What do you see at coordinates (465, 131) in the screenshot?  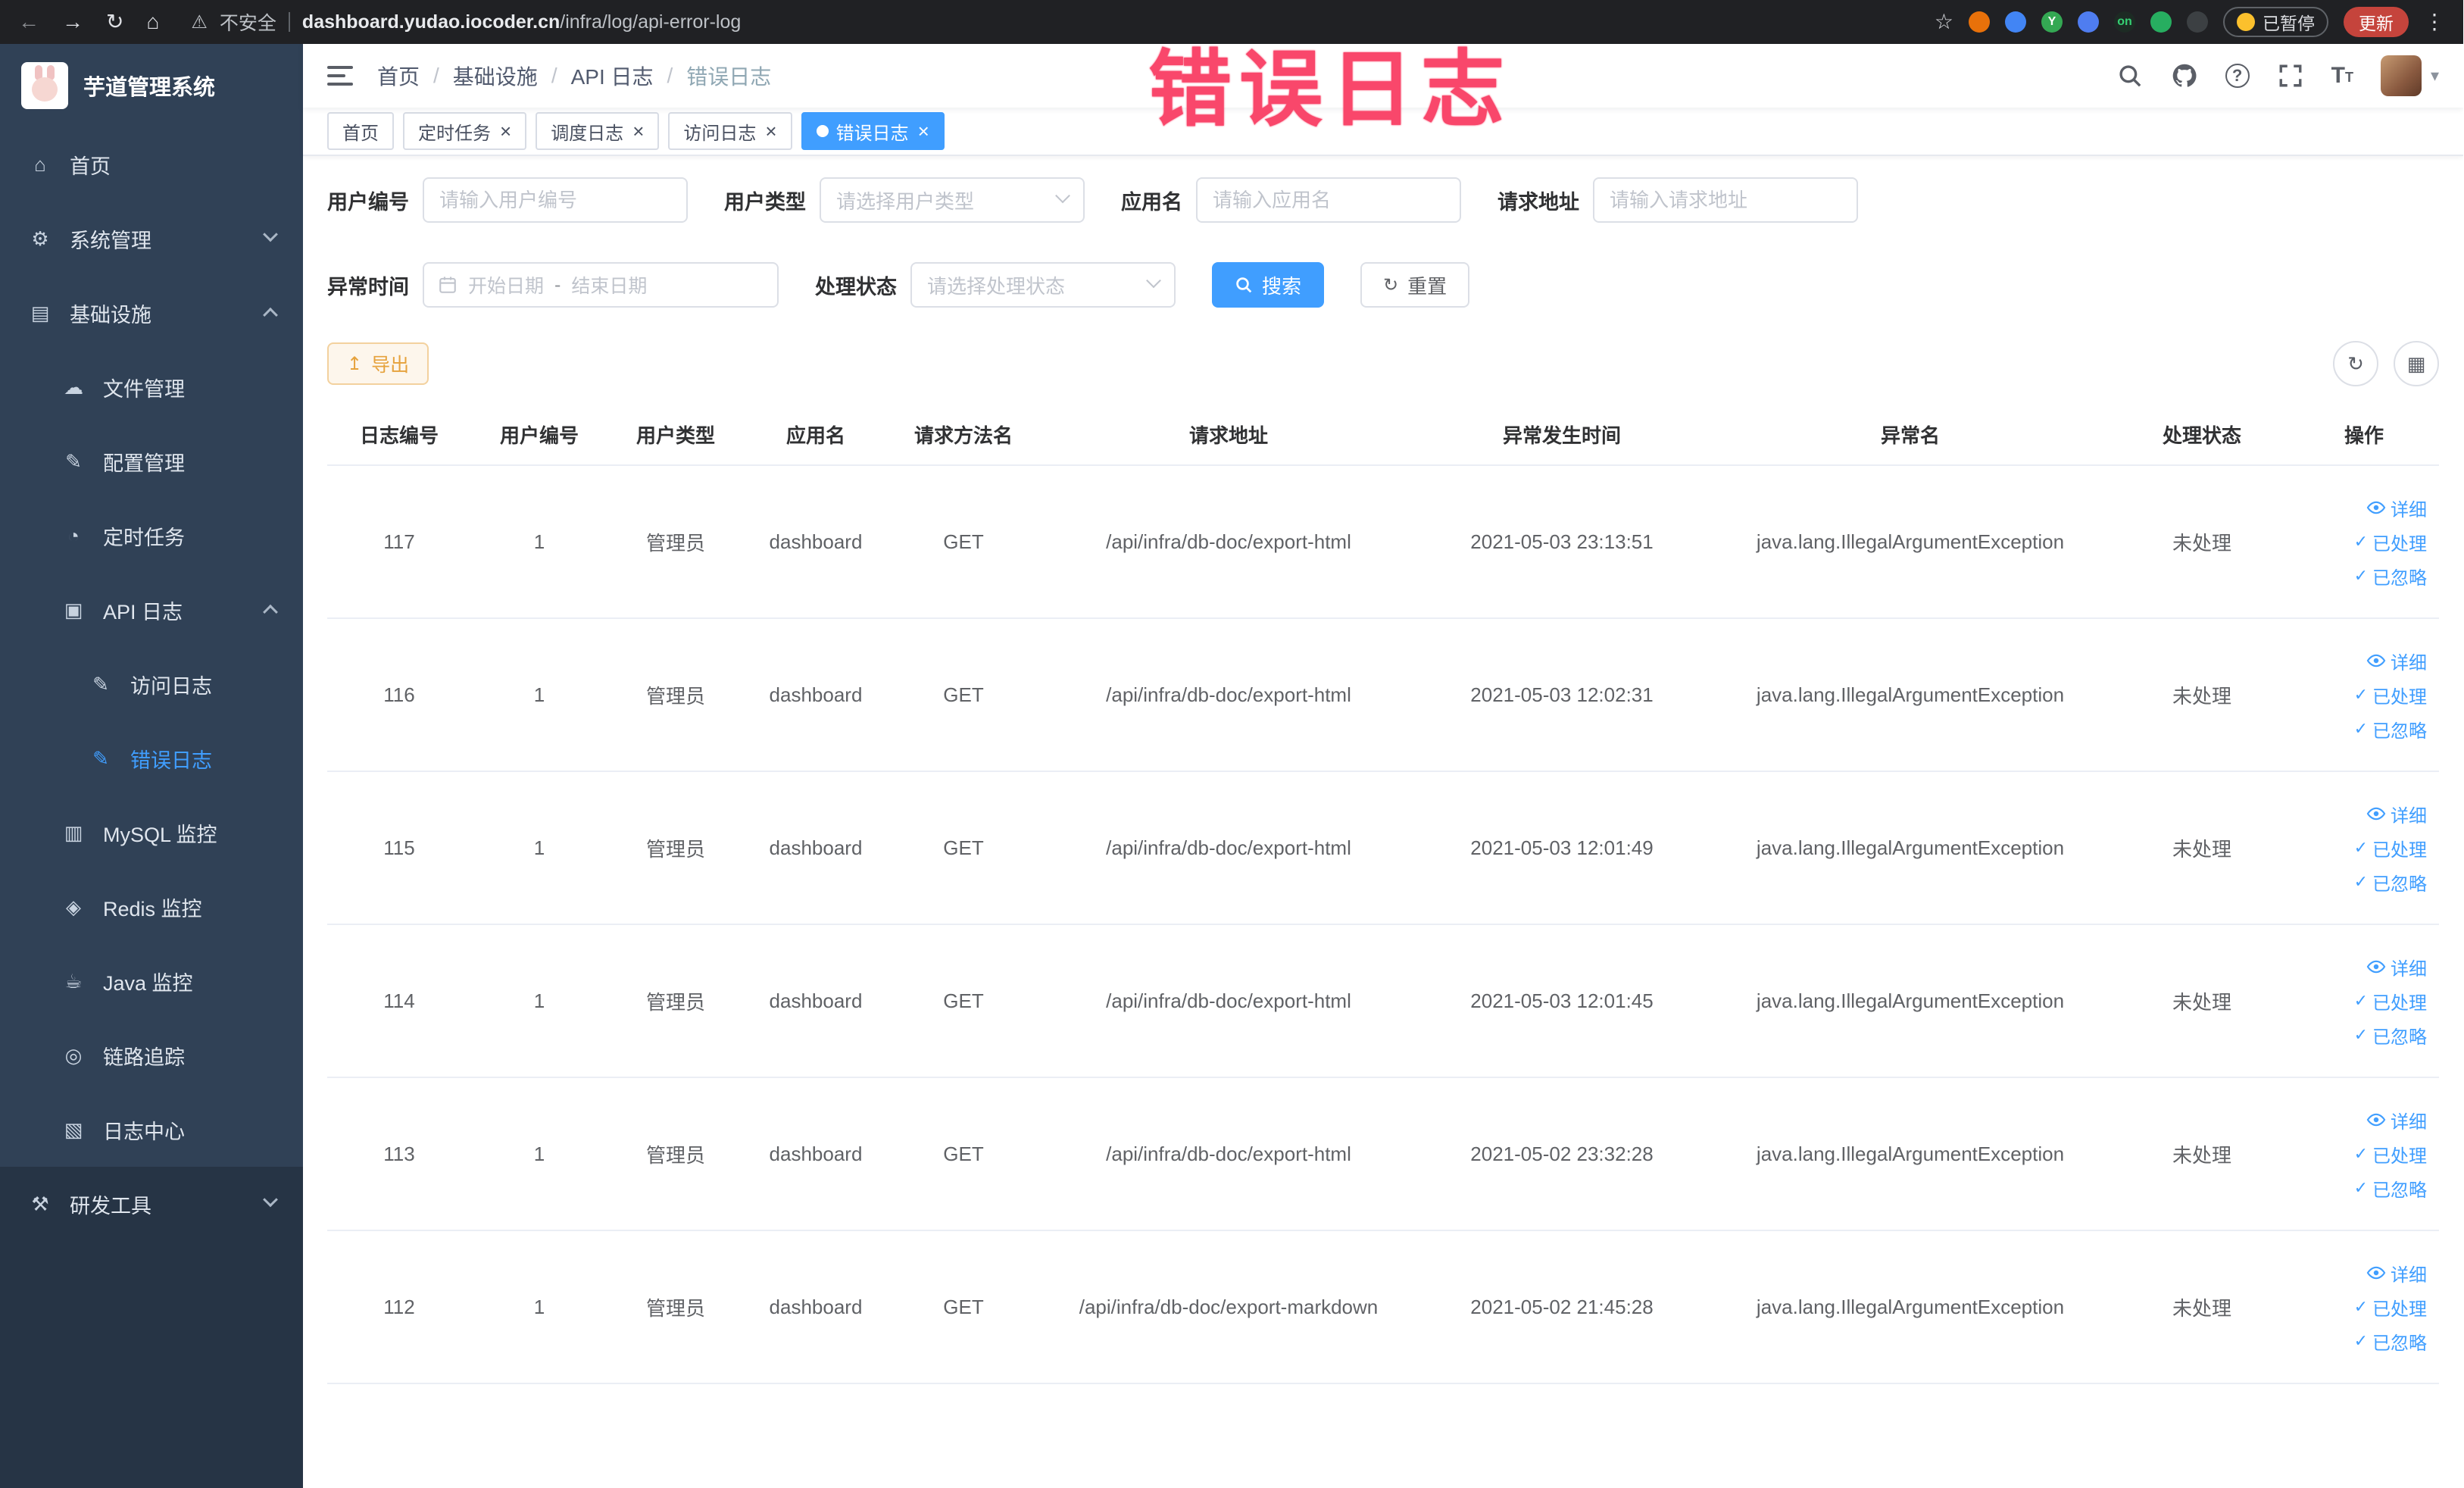 I see `tab: 定时任务 ×` at bounding box center [465, 131].